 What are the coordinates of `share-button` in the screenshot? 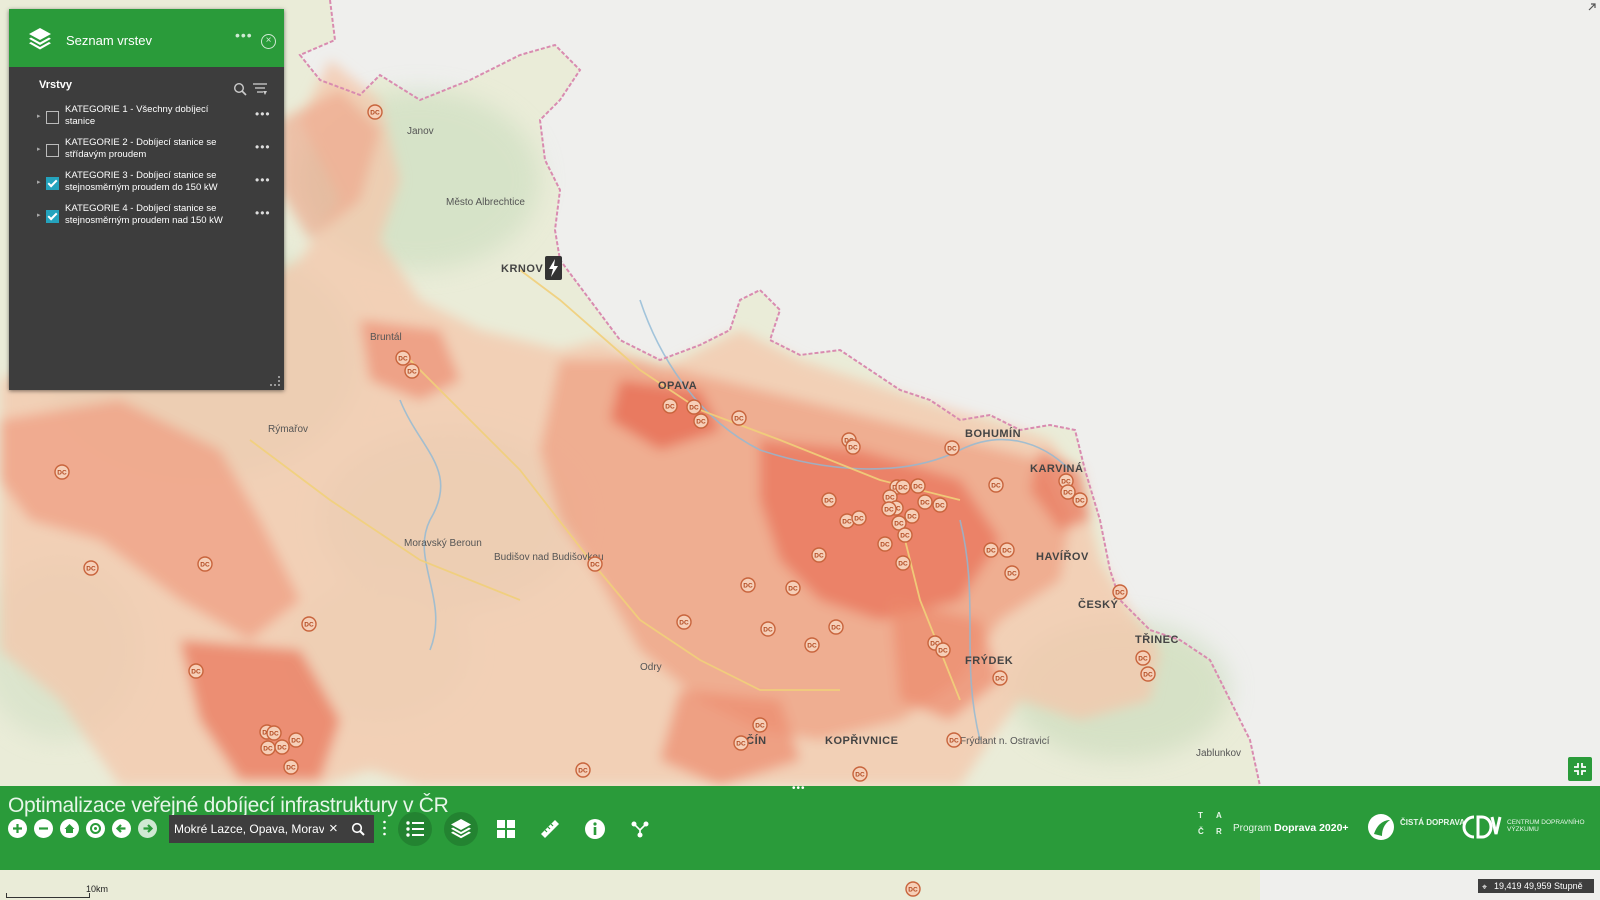 It's located at (640, 829).